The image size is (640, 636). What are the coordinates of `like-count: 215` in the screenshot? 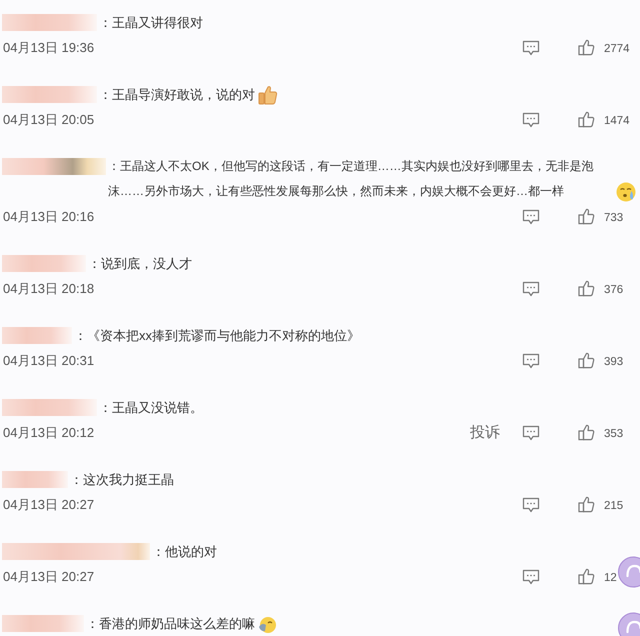 It's located at (614, 506).